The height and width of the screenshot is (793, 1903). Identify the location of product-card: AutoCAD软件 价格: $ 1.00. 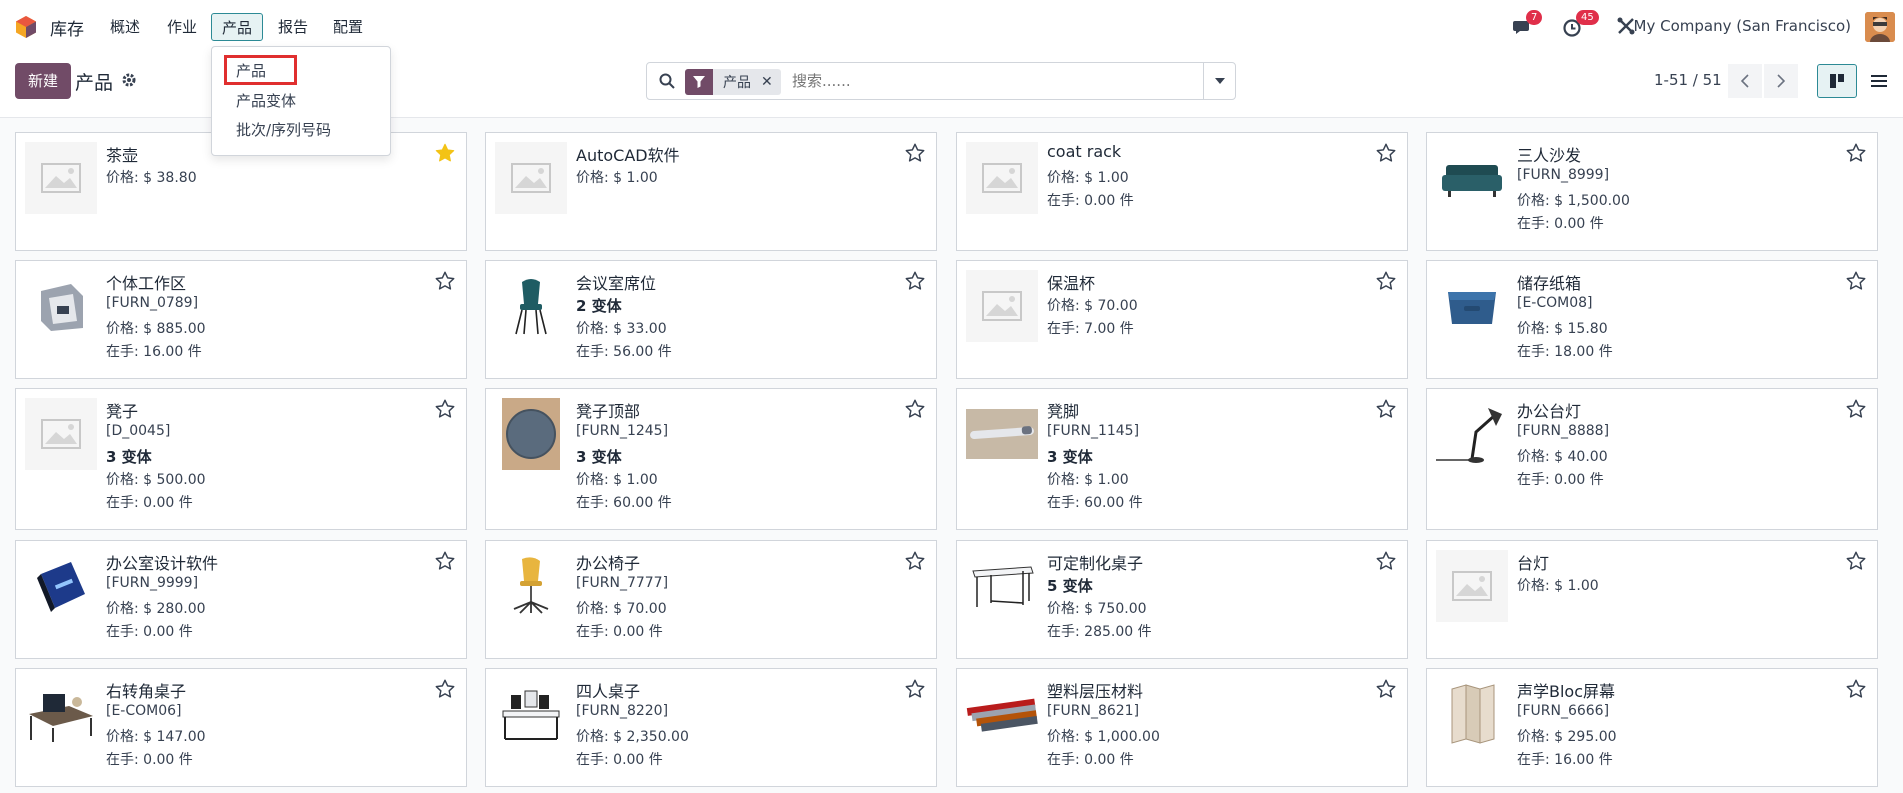
(711, 191).